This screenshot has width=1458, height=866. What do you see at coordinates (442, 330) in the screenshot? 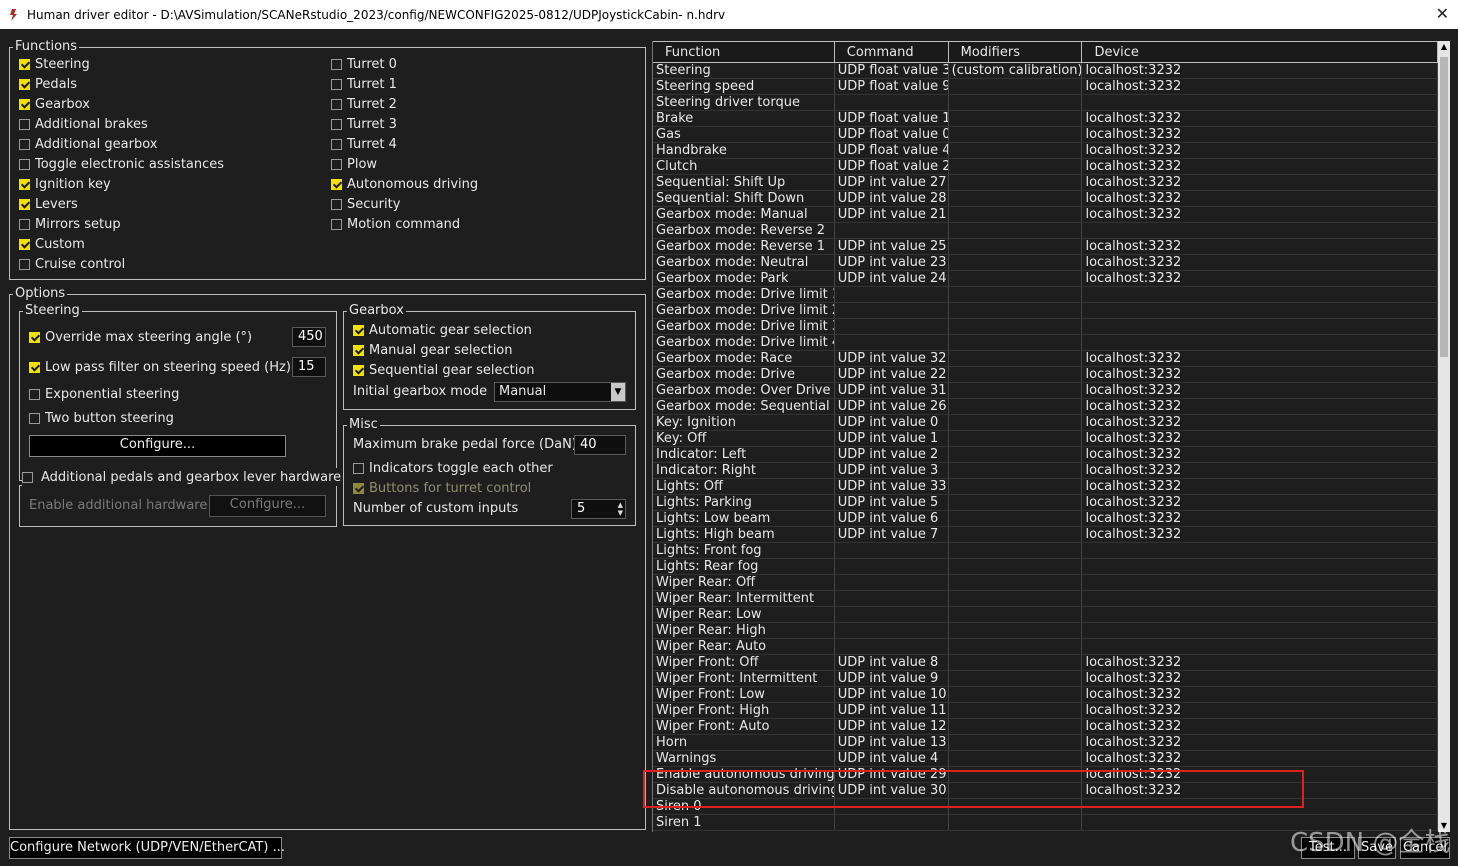
I see `automatic-gear-checkbox: Automatic gear selection` at bounding box center [442, 330].